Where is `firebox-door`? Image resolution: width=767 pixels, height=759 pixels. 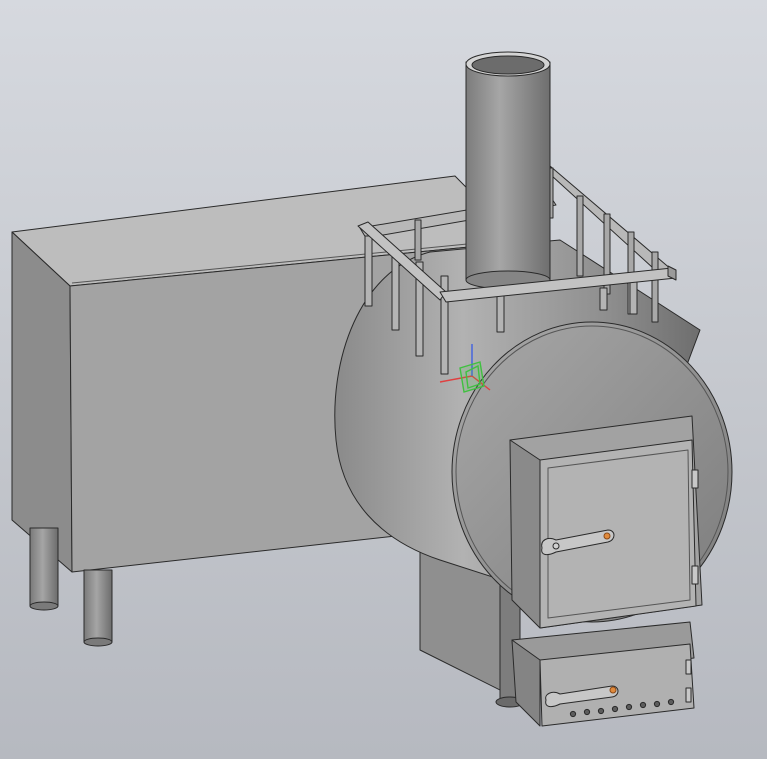 firebox-door is located at coordinates (606, 522).